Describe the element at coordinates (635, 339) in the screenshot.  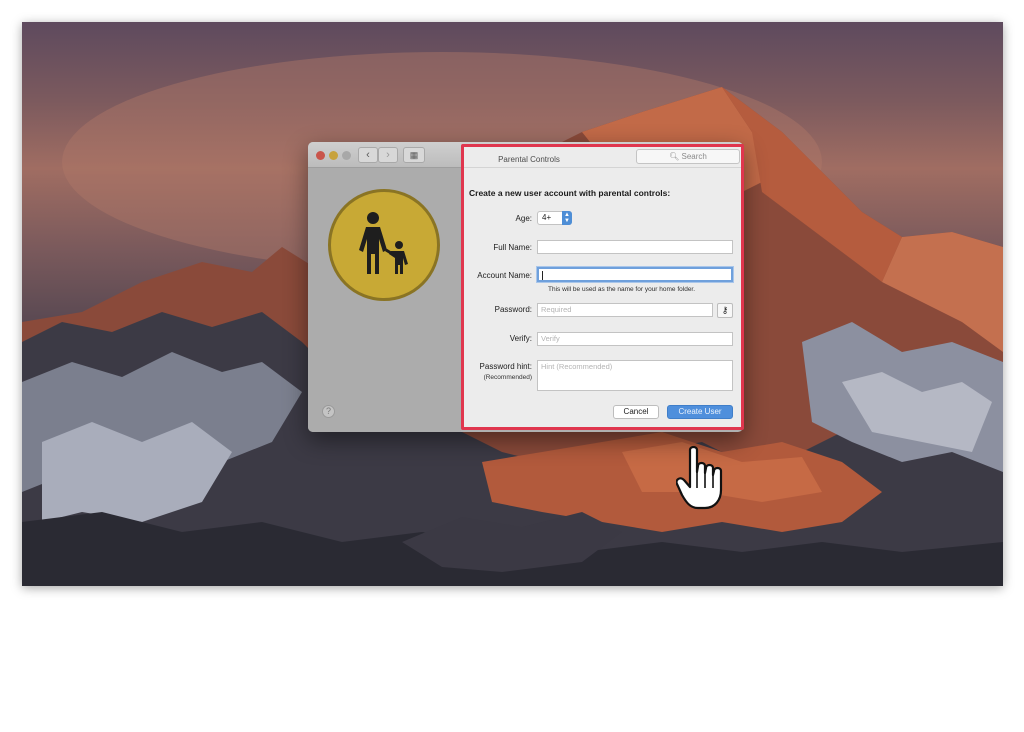
I see `verify-field: Verify` at that location.